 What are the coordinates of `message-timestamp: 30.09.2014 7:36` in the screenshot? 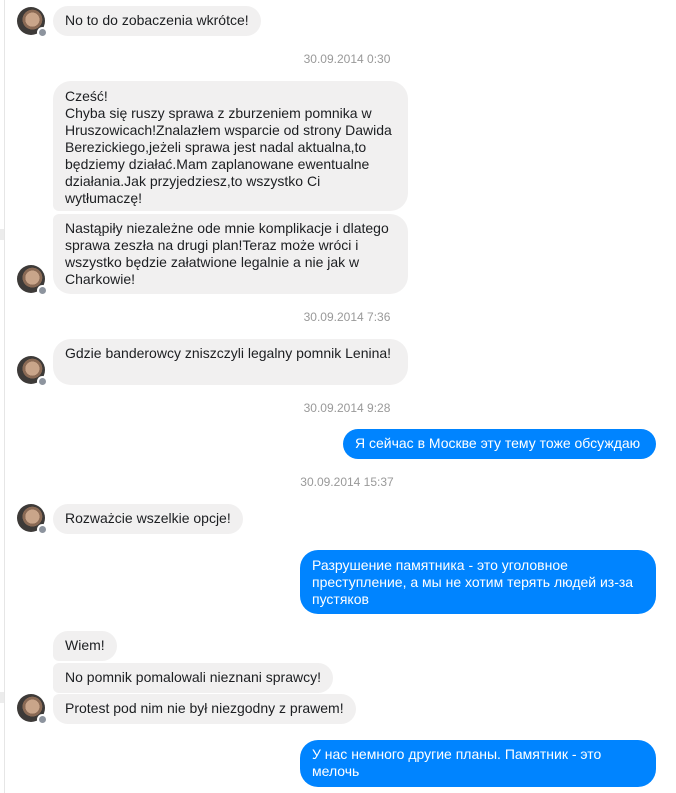 It's located at (347, 317).